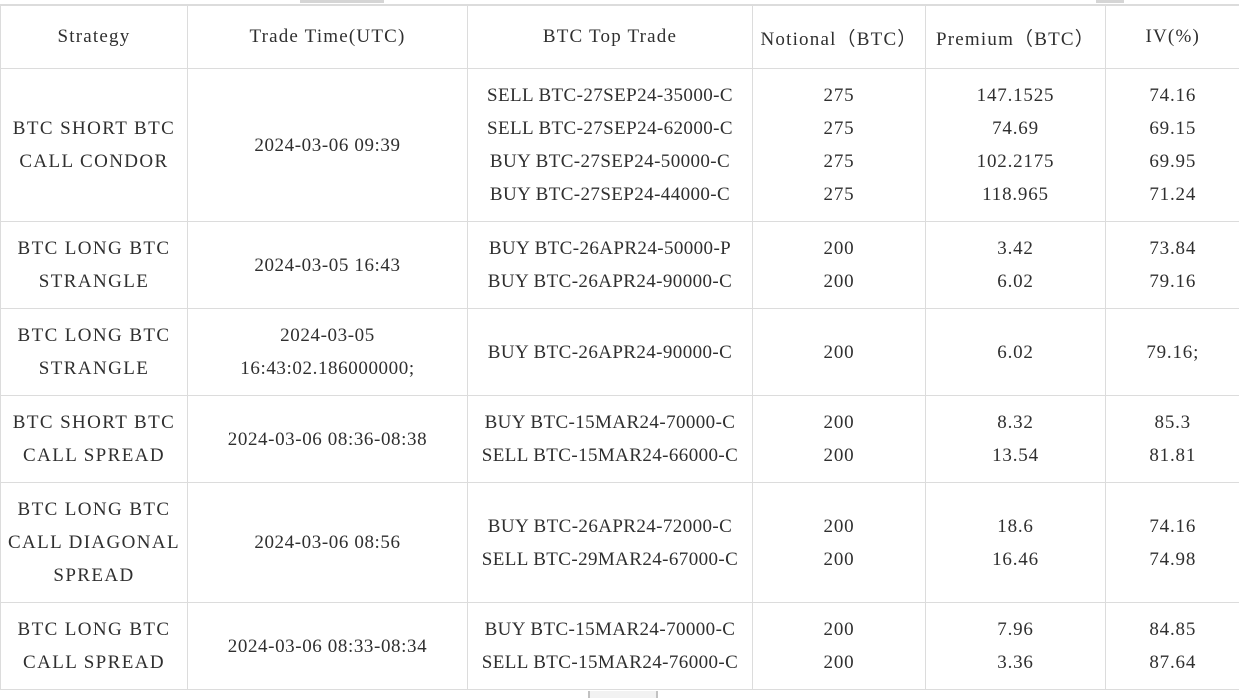 The image size is (1239, 698). What do you see at coordinates (1172, 161) in the screenshot?
I see `cell-iv-line: 69.95` at bounding box center [1172, 161].